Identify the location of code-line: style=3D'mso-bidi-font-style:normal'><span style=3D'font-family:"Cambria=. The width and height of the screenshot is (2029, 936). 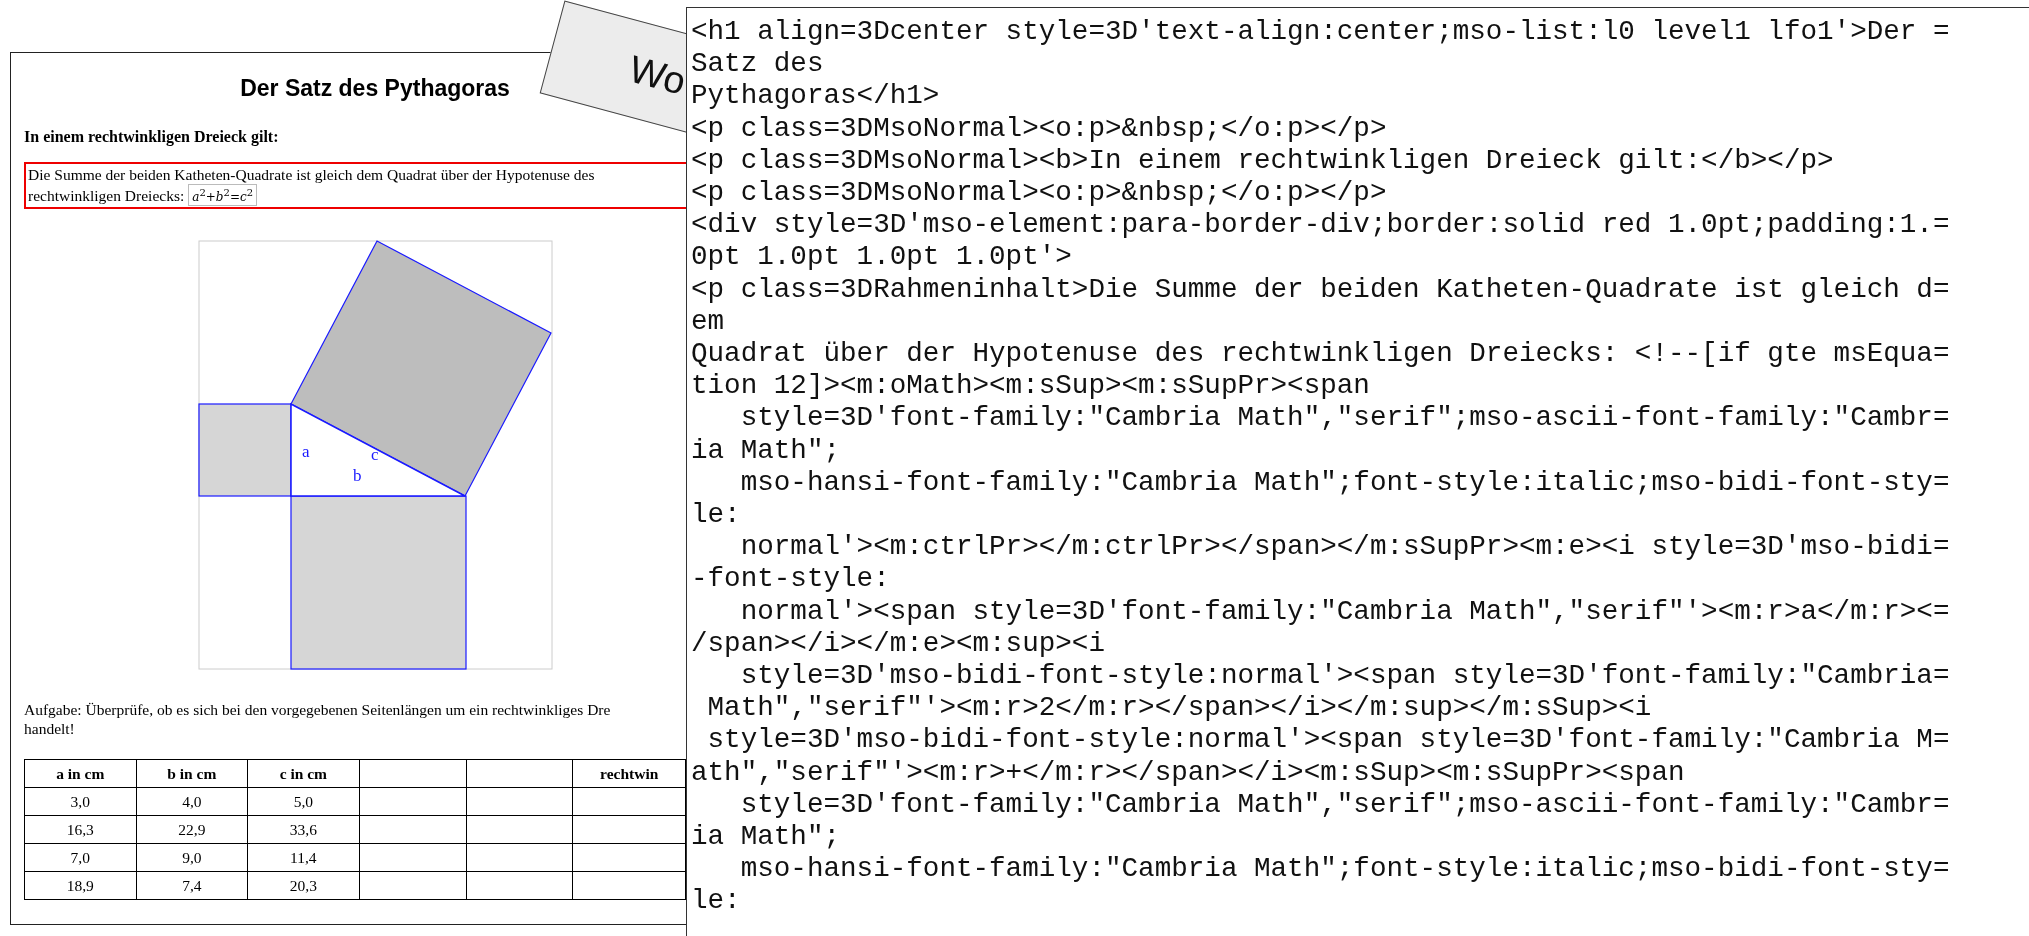
(1345, 676).